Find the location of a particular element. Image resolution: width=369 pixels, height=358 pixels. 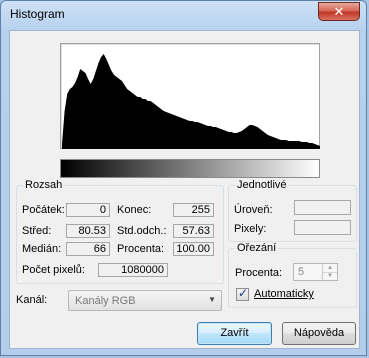

close-window-button: ✕ is located at coordinates (339, 11).